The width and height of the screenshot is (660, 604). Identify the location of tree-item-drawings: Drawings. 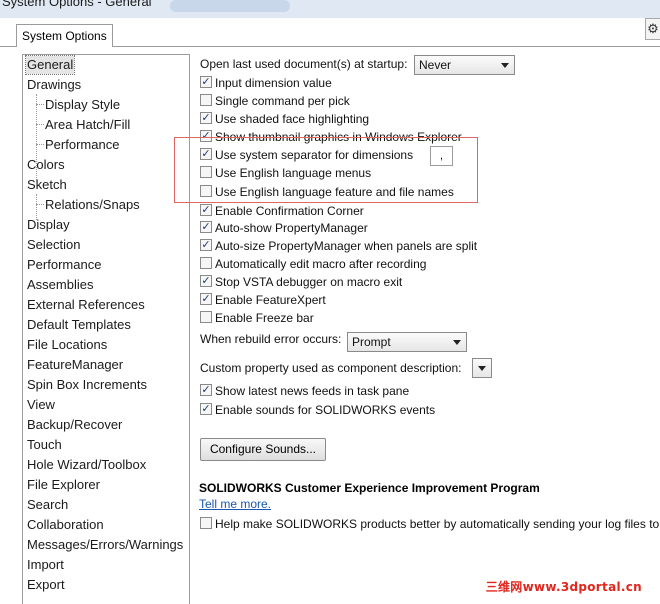
(54, 85).